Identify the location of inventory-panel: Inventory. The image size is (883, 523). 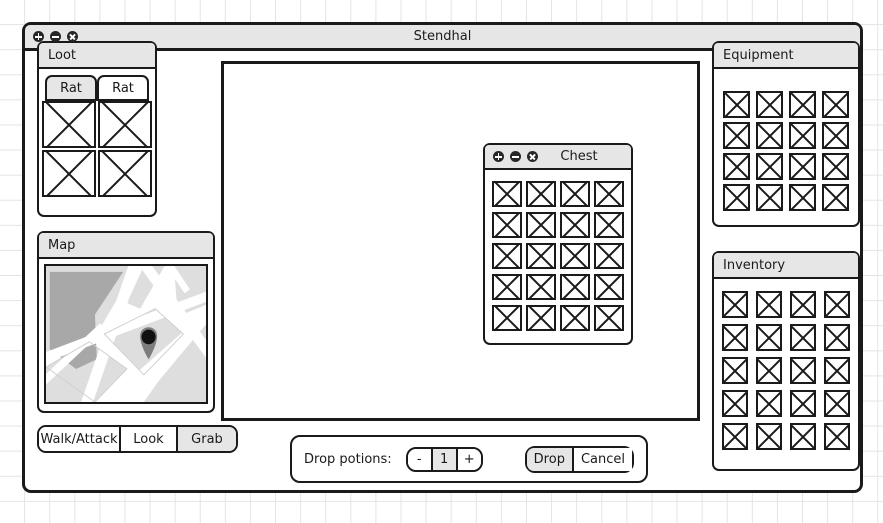
(786, 361).